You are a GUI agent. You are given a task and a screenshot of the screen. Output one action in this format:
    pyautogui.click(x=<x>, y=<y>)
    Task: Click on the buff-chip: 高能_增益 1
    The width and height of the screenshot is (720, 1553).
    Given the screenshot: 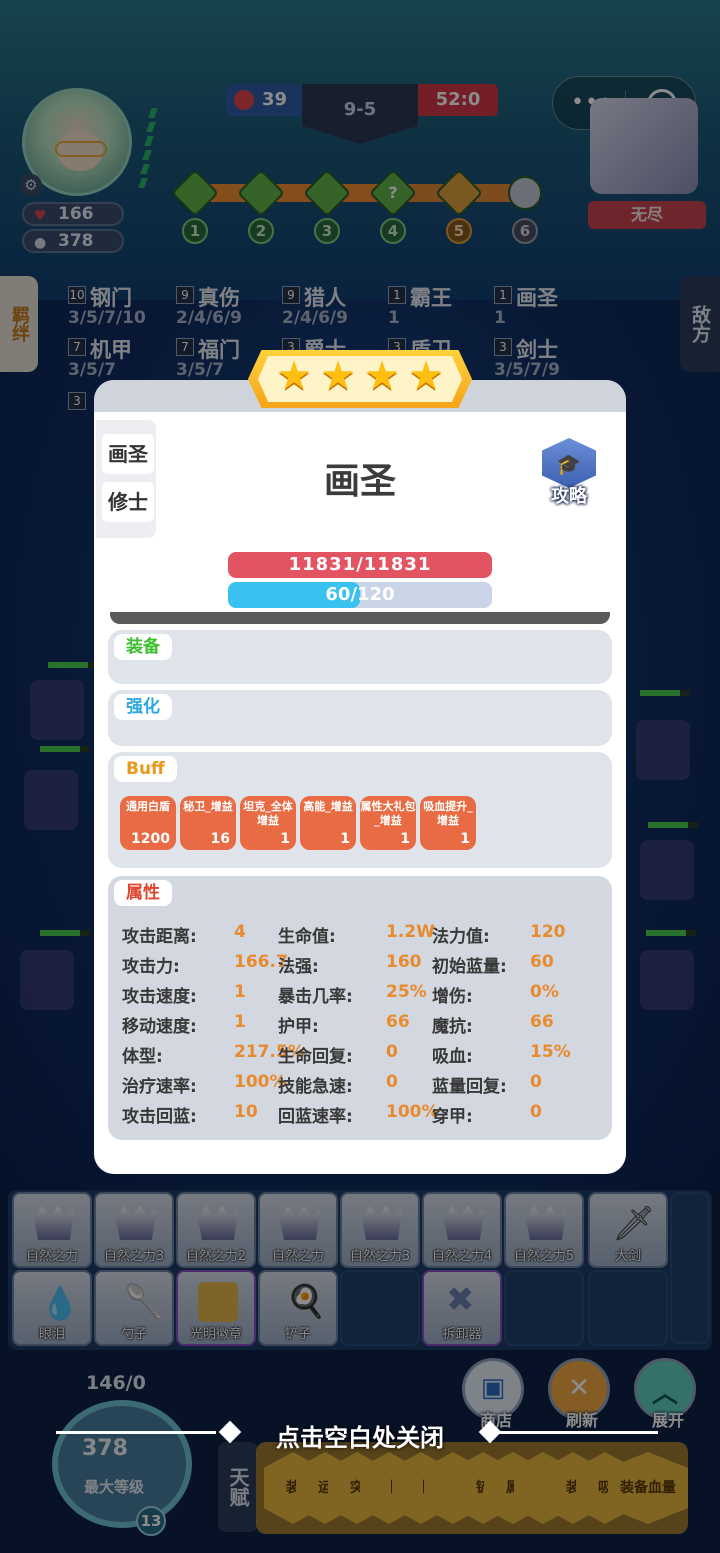 What is the action you would take?
    pyautogui.click(x=328, y=823)
    